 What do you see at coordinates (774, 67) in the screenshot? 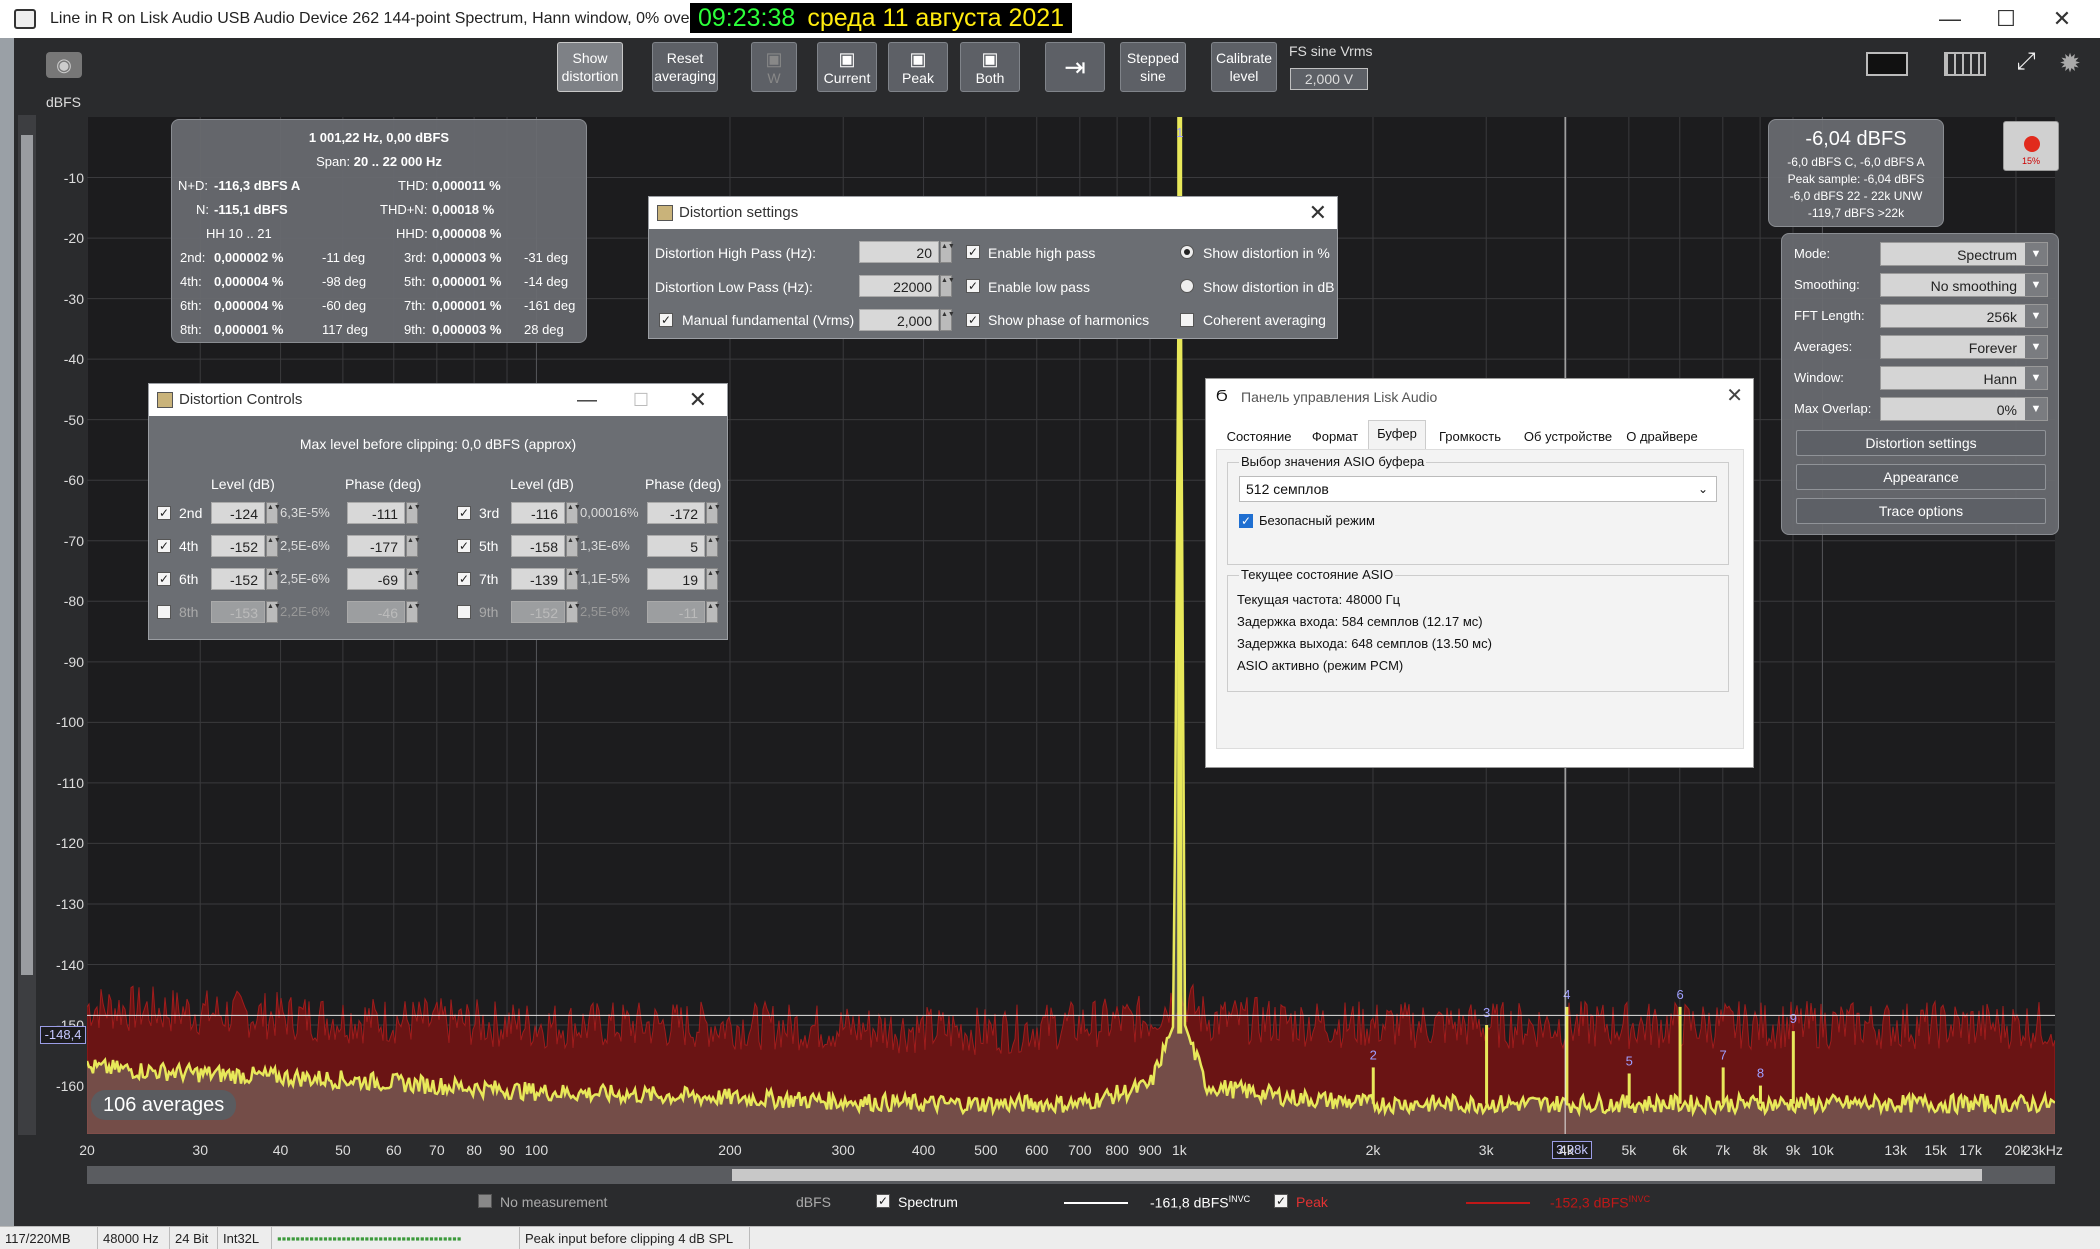
I see `w-button: ▣ W` at bounding box center [774, 67].